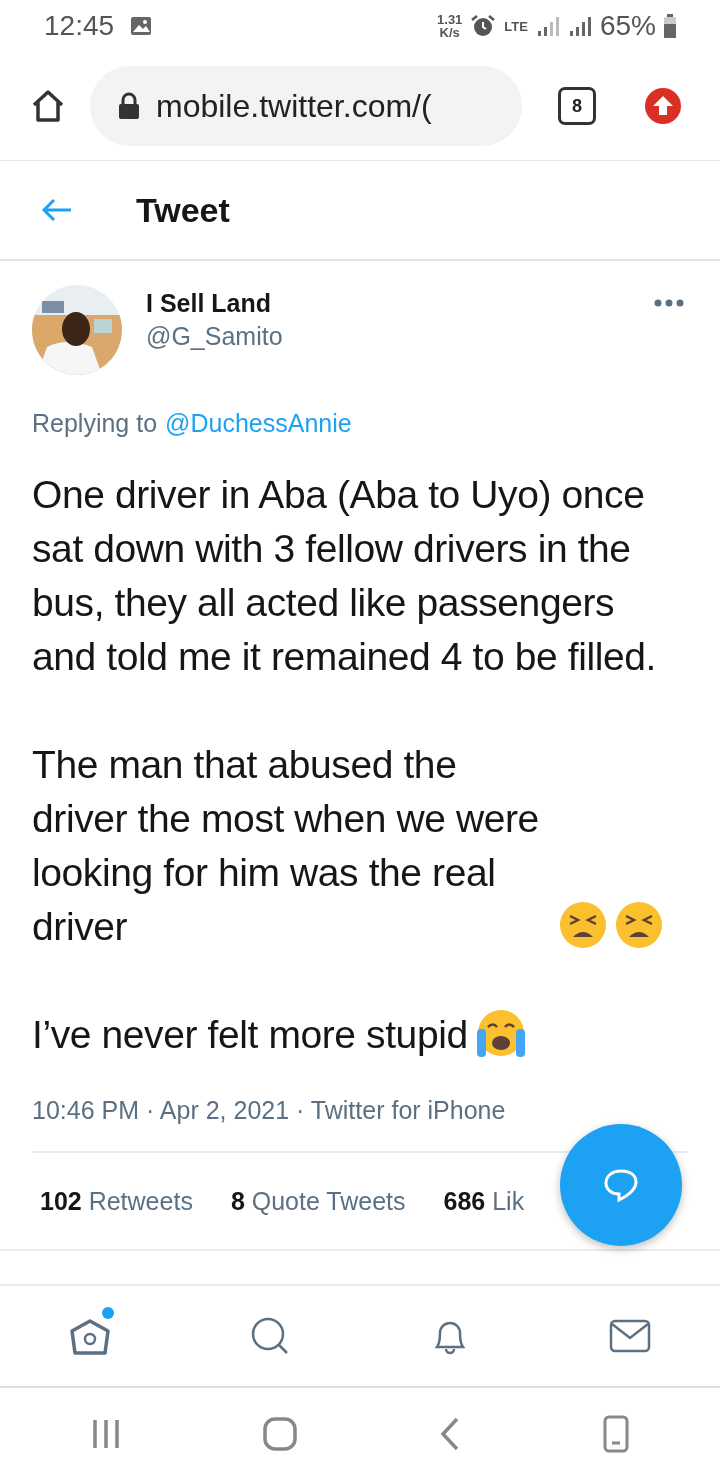 This screenshot has width=720, height=1480. I want to click on stat-link: 8 Quote Tweets, so click(318, 1201).